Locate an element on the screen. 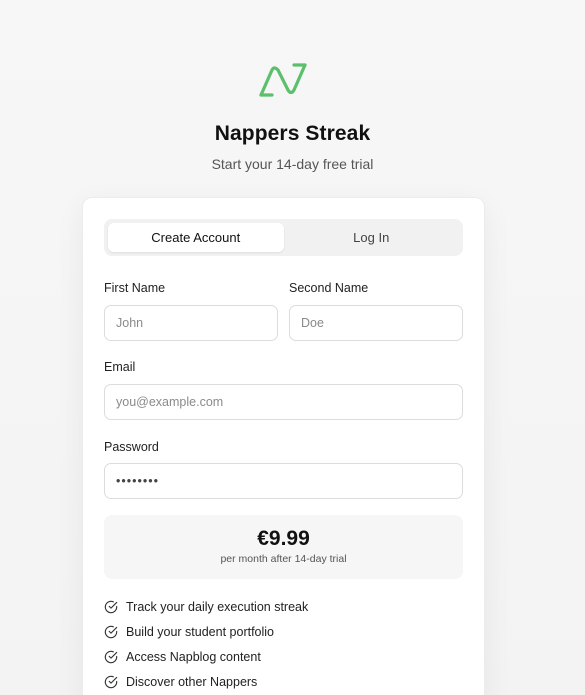 The width and height of the screenshot is (585, 695). tab-create-account: Create Account is located at coordinates (196, 237).